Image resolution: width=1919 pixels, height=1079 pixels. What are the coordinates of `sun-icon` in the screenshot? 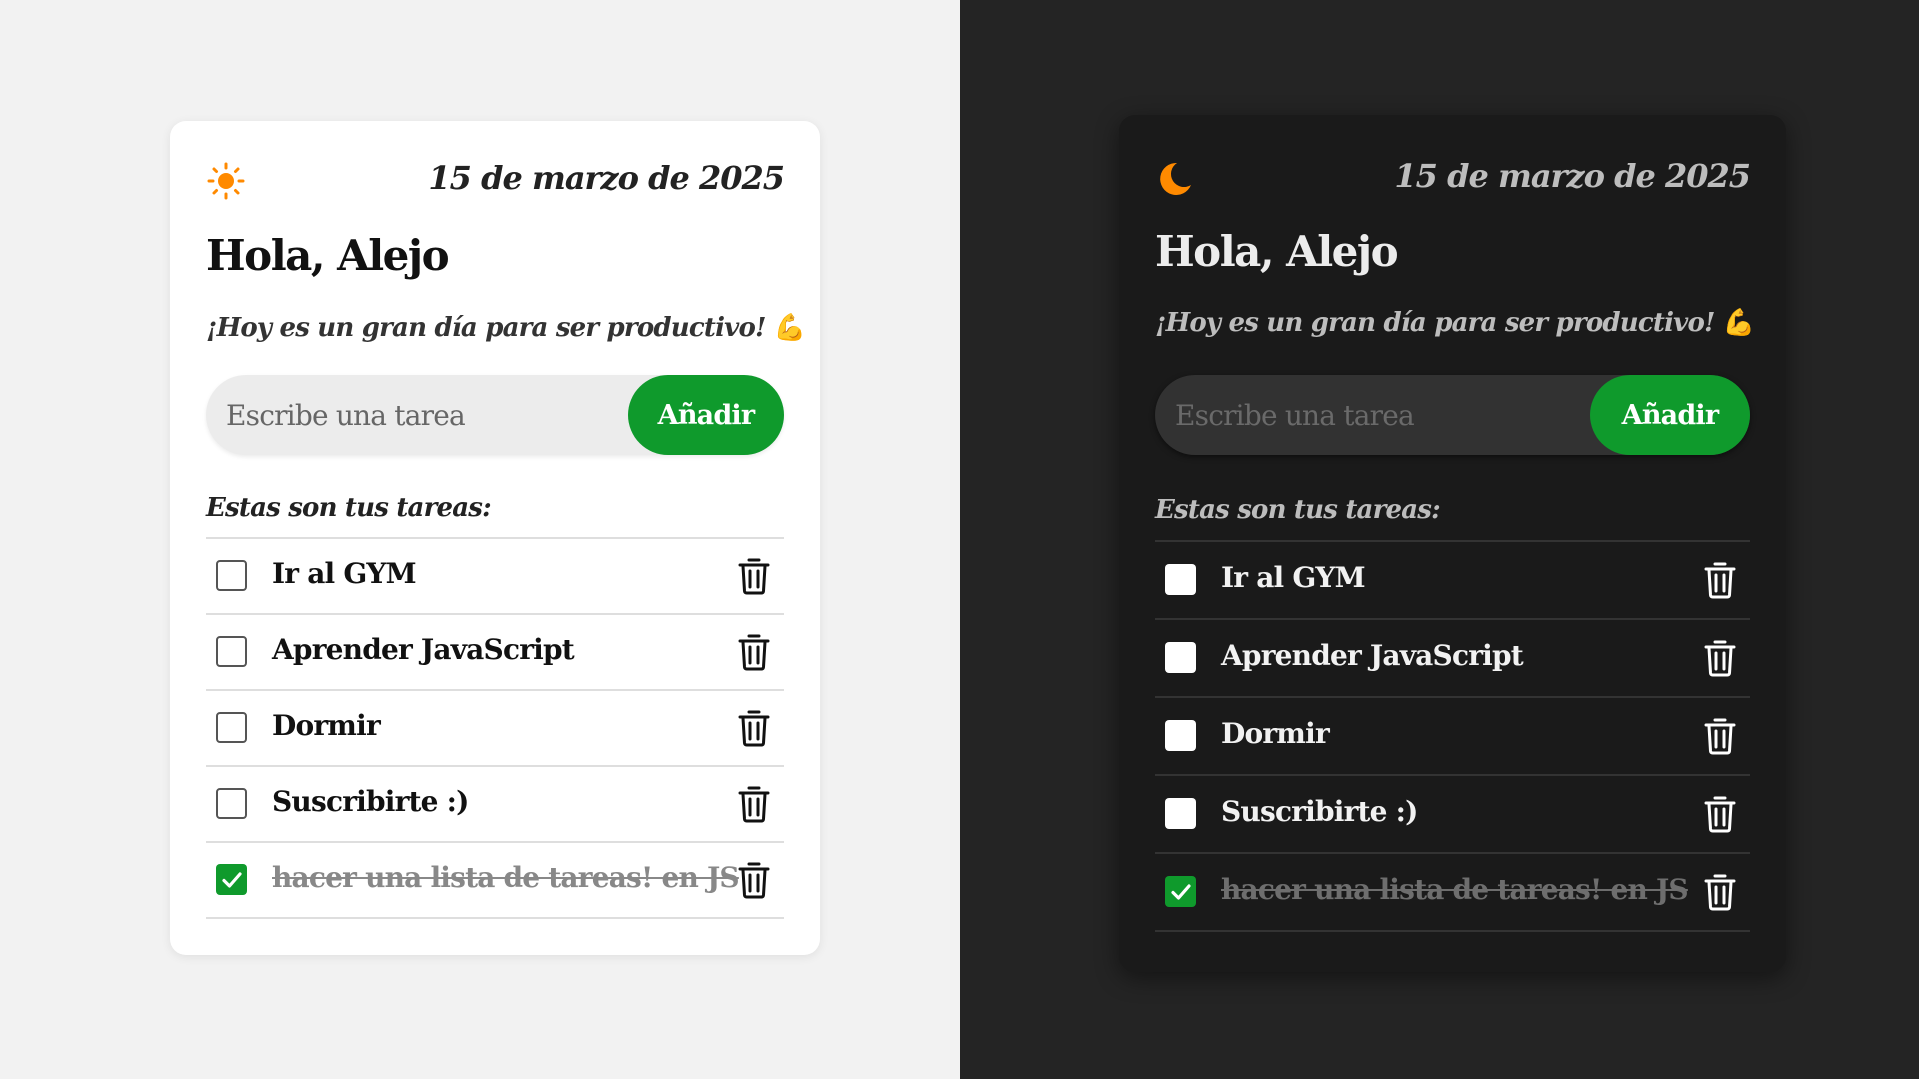 It's located at (226, 181).